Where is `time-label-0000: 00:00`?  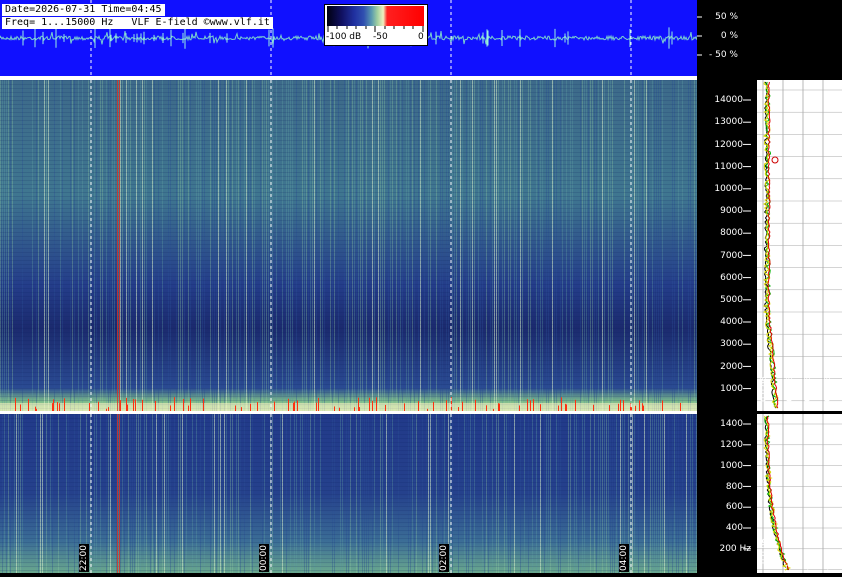
time-label-0000: 00:00 is located at coordinates (264, 558).